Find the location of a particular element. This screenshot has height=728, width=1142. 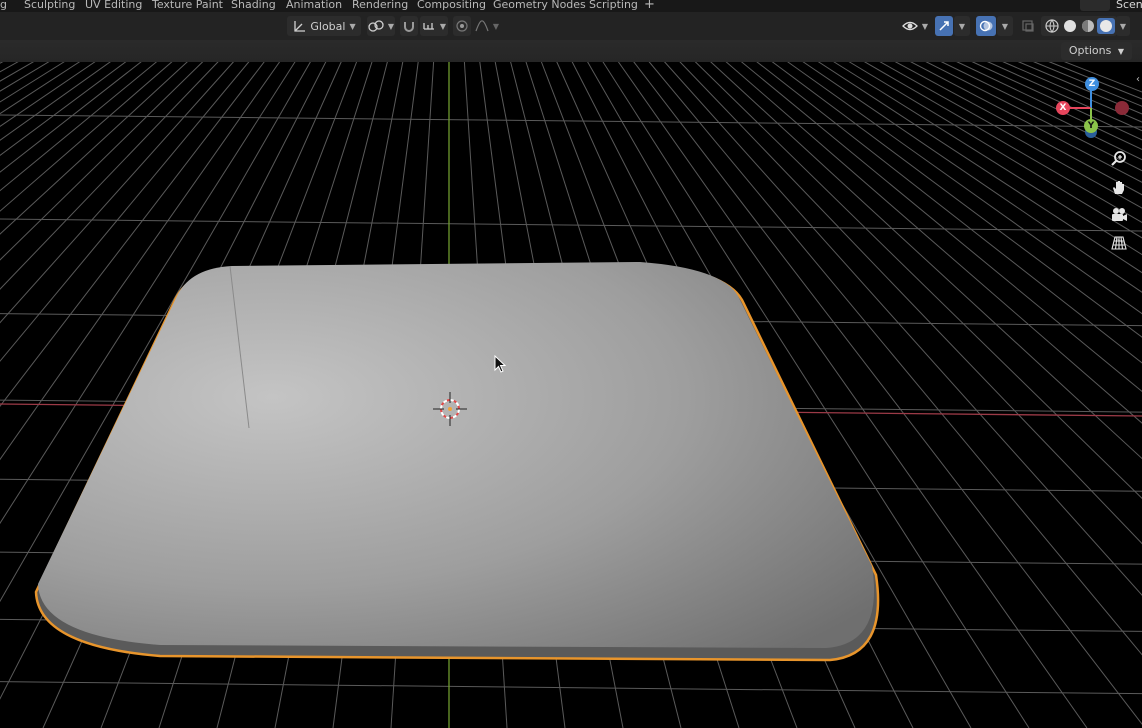

shading-mode-group is located at coordinates (1079, 26).